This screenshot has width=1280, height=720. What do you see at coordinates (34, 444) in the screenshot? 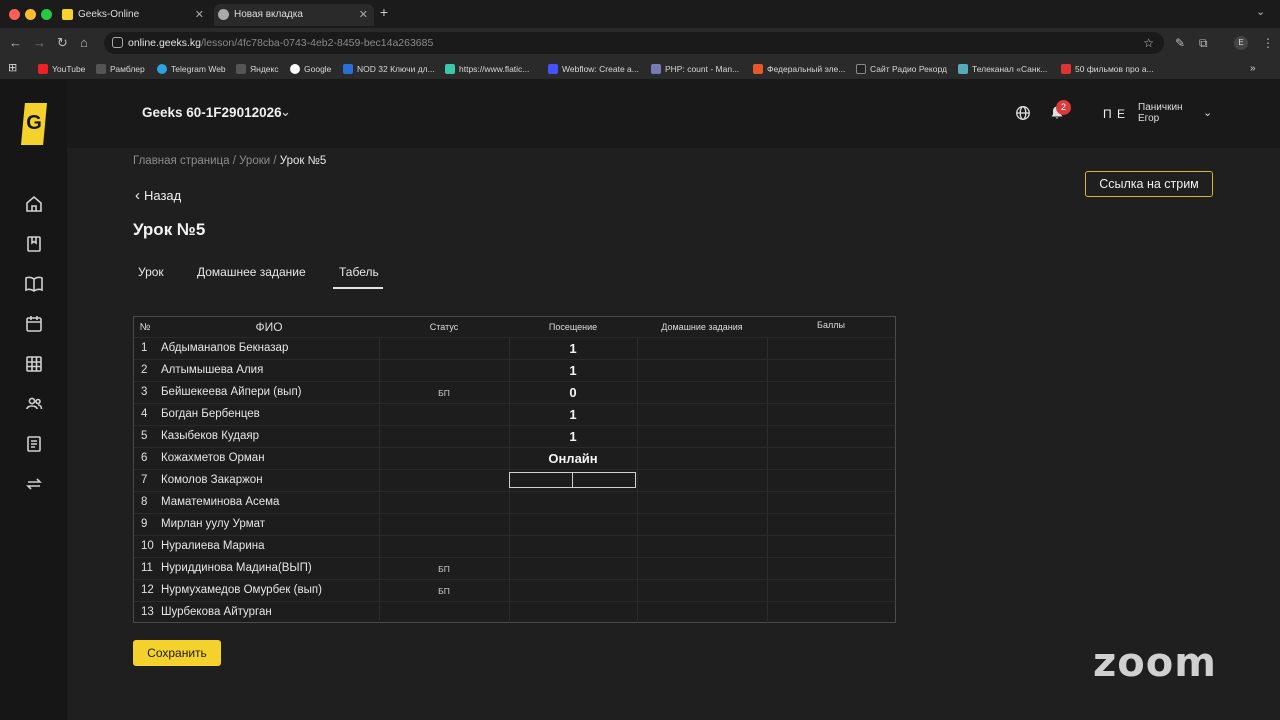
I see `document-icon` at bounding box center [34, 444].